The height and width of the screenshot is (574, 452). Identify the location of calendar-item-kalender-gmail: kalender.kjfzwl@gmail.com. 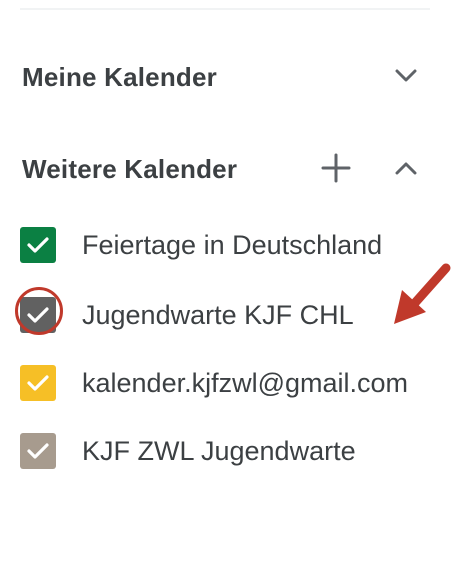
(226, 381).